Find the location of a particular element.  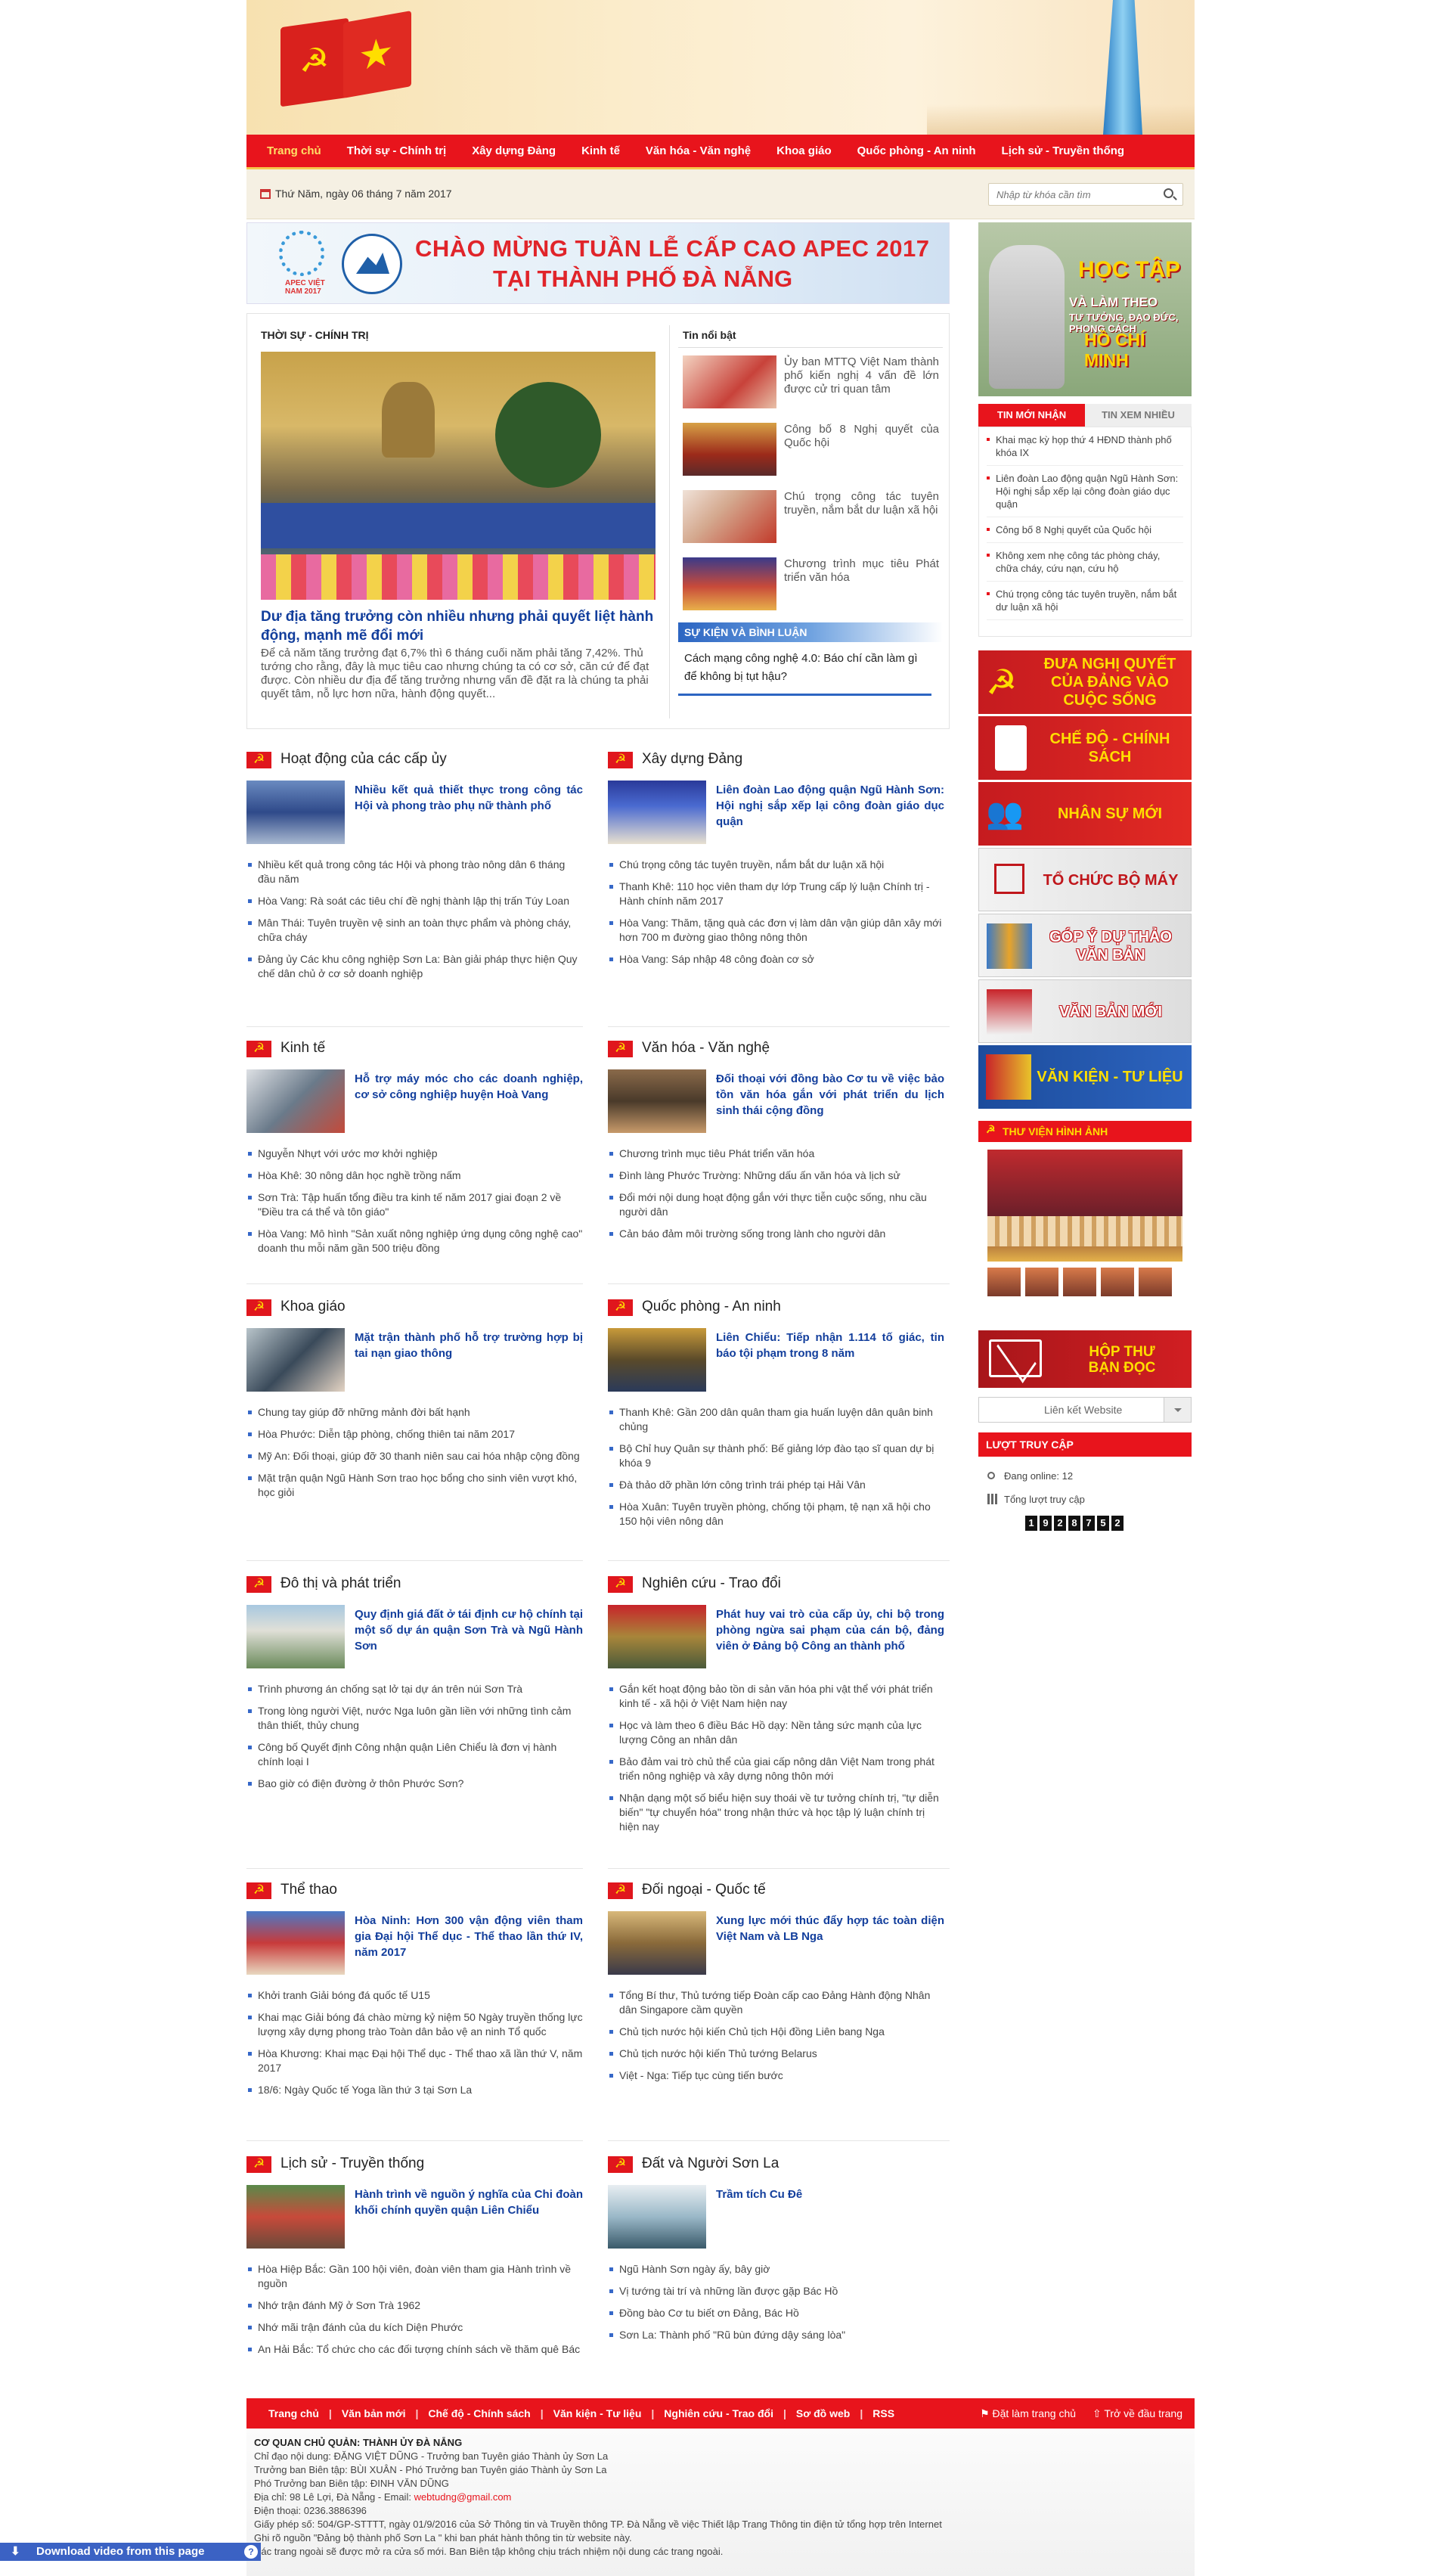

banner-policy: CHẾ ĐỘ - CHÍNH SÁCH is located at coordinates (1085, 748).